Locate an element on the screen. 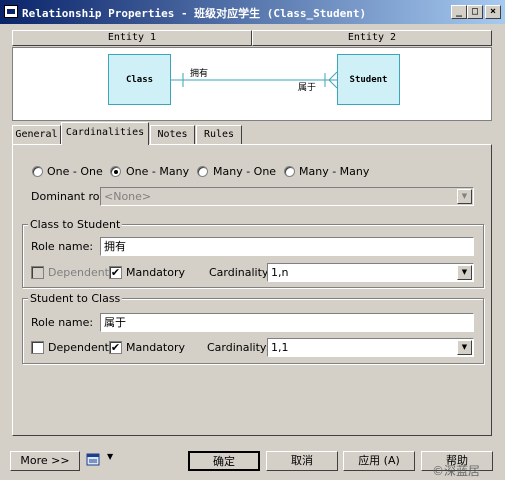  dominant-role-value: <None> is located at coordinates (128, 196).